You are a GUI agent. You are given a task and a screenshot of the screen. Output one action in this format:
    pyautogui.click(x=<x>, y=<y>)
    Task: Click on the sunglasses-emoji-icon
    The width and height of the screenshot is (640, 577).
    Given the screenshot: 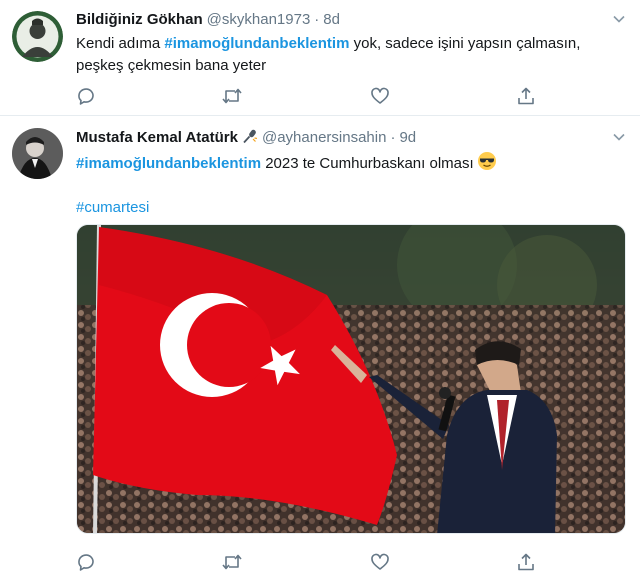 What is the action you would take?
    pyautogui.click(x=487, y=164)
    